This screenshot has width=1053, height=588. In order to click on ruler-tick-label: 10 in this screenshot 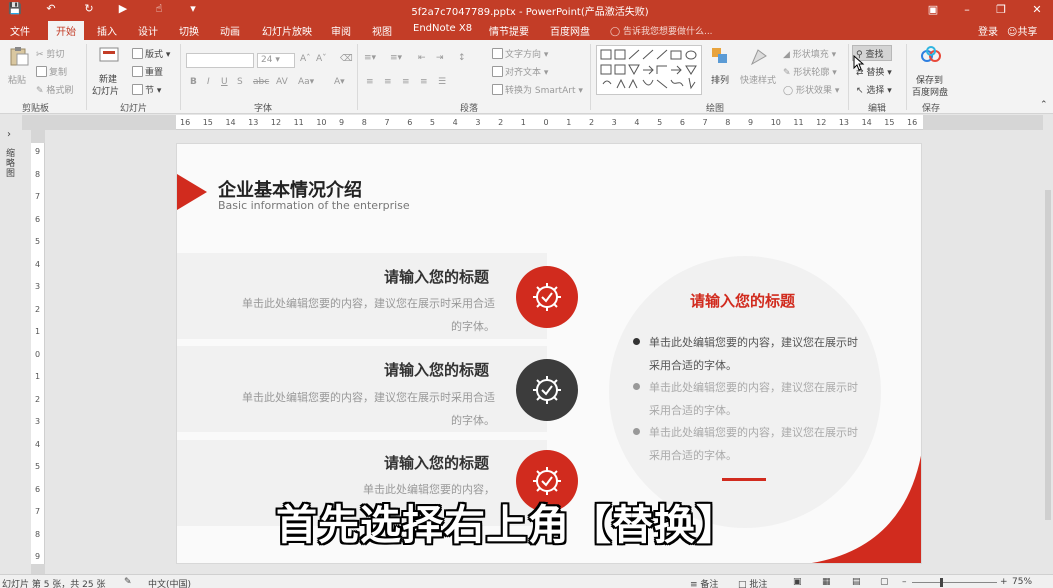, I will do `click(321, 122)`.